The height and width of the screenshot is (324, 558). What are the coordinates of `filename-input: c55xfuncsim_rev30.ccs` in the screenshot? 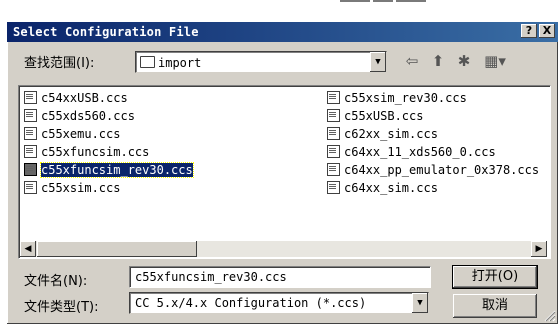 It's located at (280, 277).